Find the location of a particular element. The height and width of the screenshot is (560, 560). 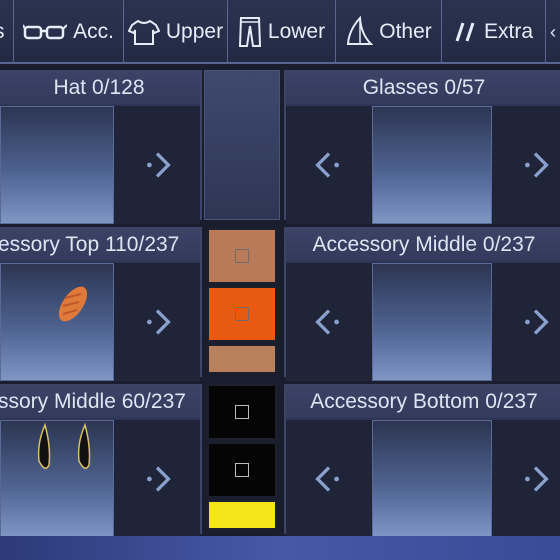

more-icon: ‹ is located at coordinates (553, 31).